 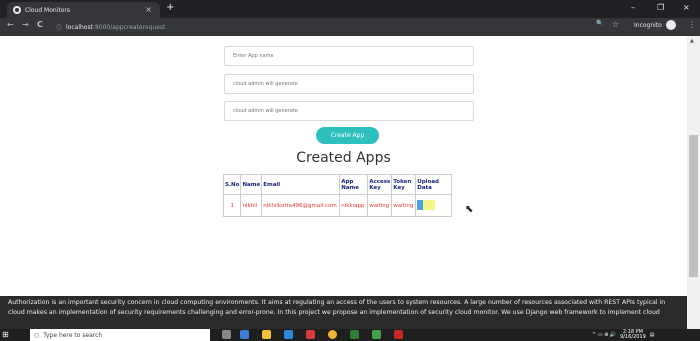 What do you see at coordinates (37, 335) in the screenshot?
I see `cortana-icon: ○` at bounding box center [37, 335].